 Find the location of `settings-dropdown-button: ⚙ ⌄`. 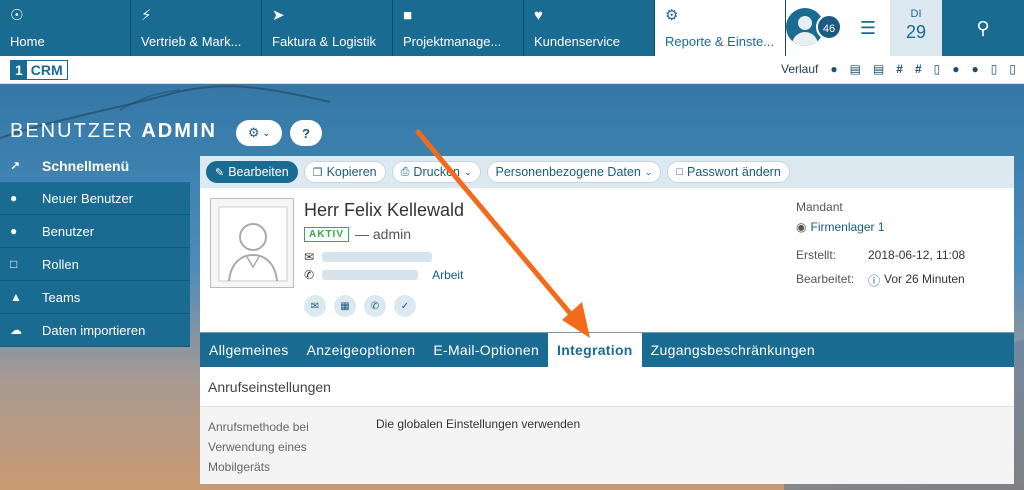

settings-dropdown-button: ⚙ ⌄ is located at coordinates (259, 133).